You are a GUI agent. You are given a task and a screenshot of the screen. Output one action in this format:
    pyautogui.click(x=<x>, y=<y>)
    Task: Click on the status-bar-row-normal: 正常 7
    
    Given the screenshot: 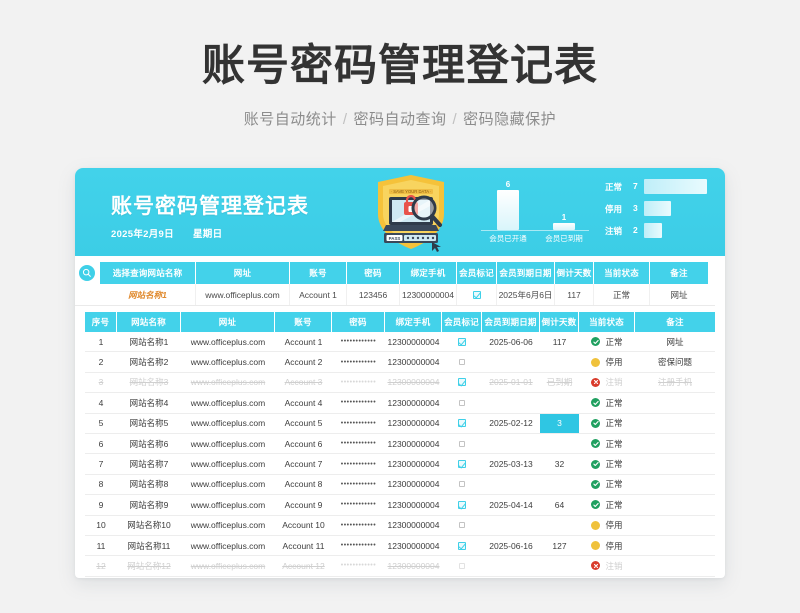 What is the action you would take?
    pyautogui.click(x=657, y=187)
    